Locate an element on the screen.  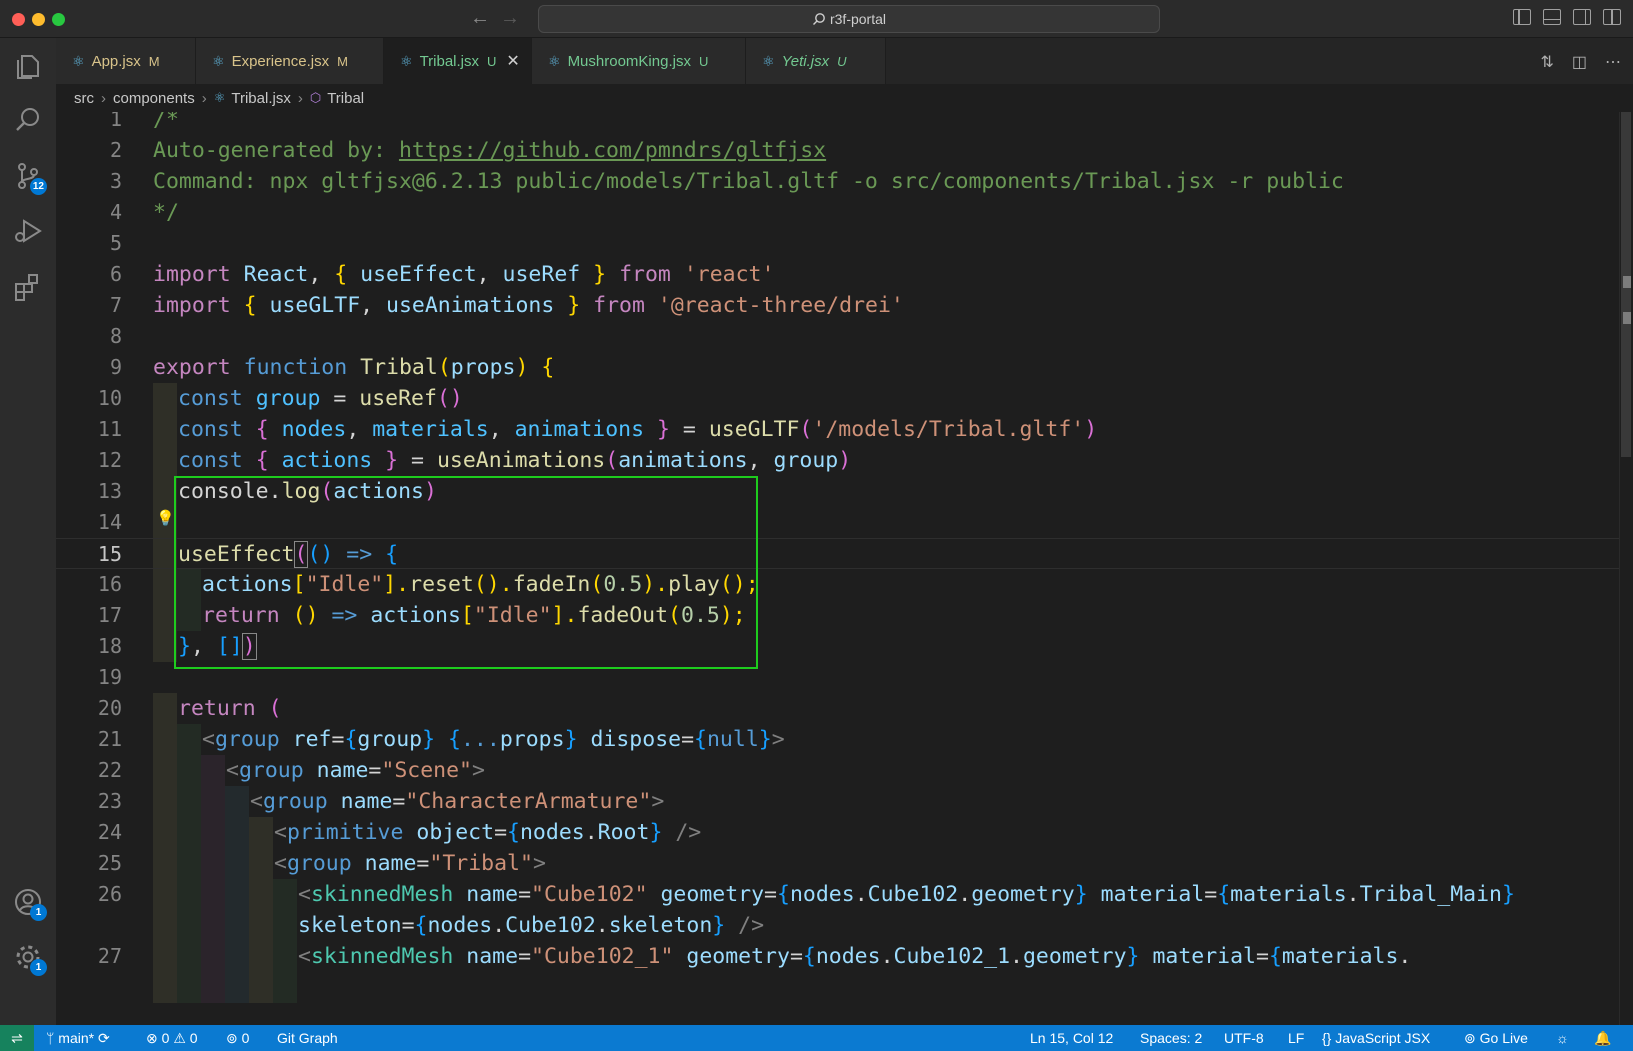
go-live-button: ⊚ Go Live is located at coordinates (1496, 1038).